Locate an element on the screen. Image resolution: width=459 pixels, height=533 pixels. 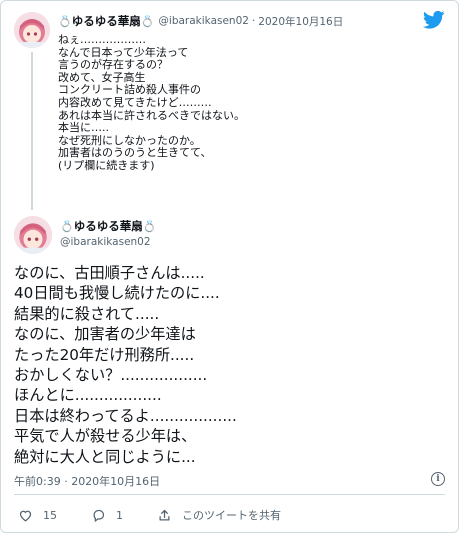
reply-count: 1 is located at coordinates (119, 515).